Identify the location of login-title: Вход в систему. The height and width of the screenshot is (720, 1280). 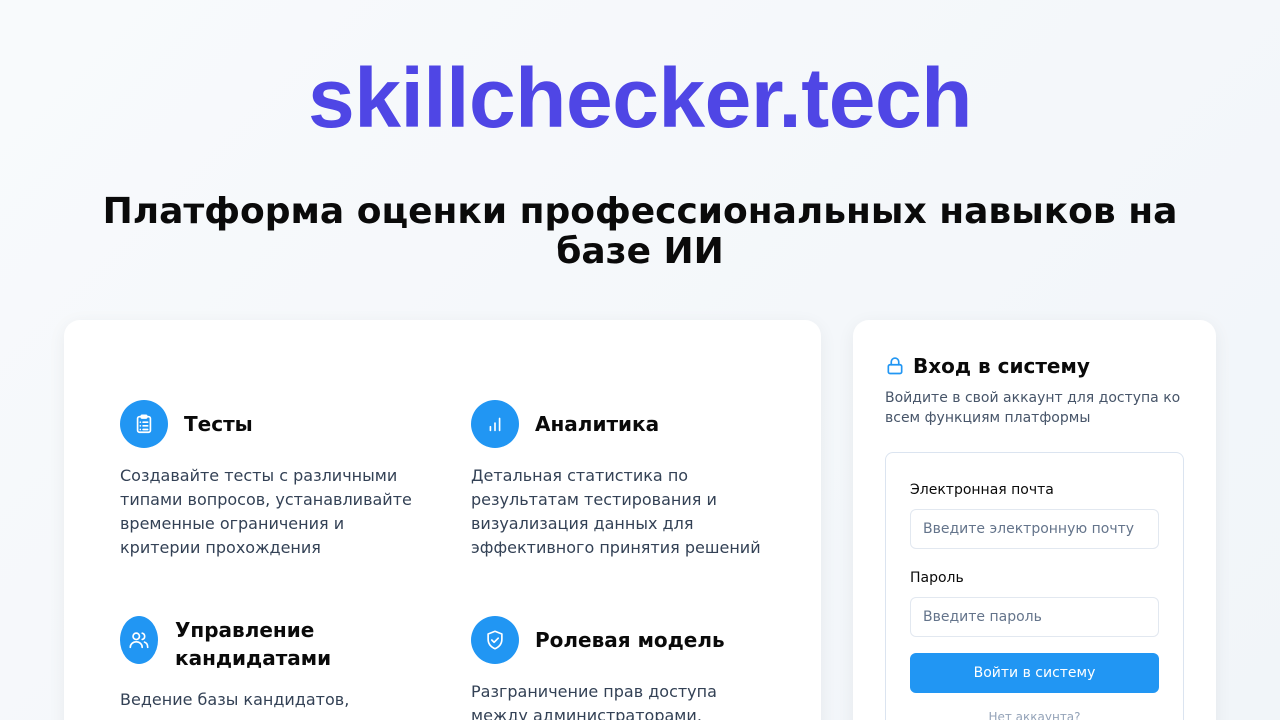
(1001, 366).